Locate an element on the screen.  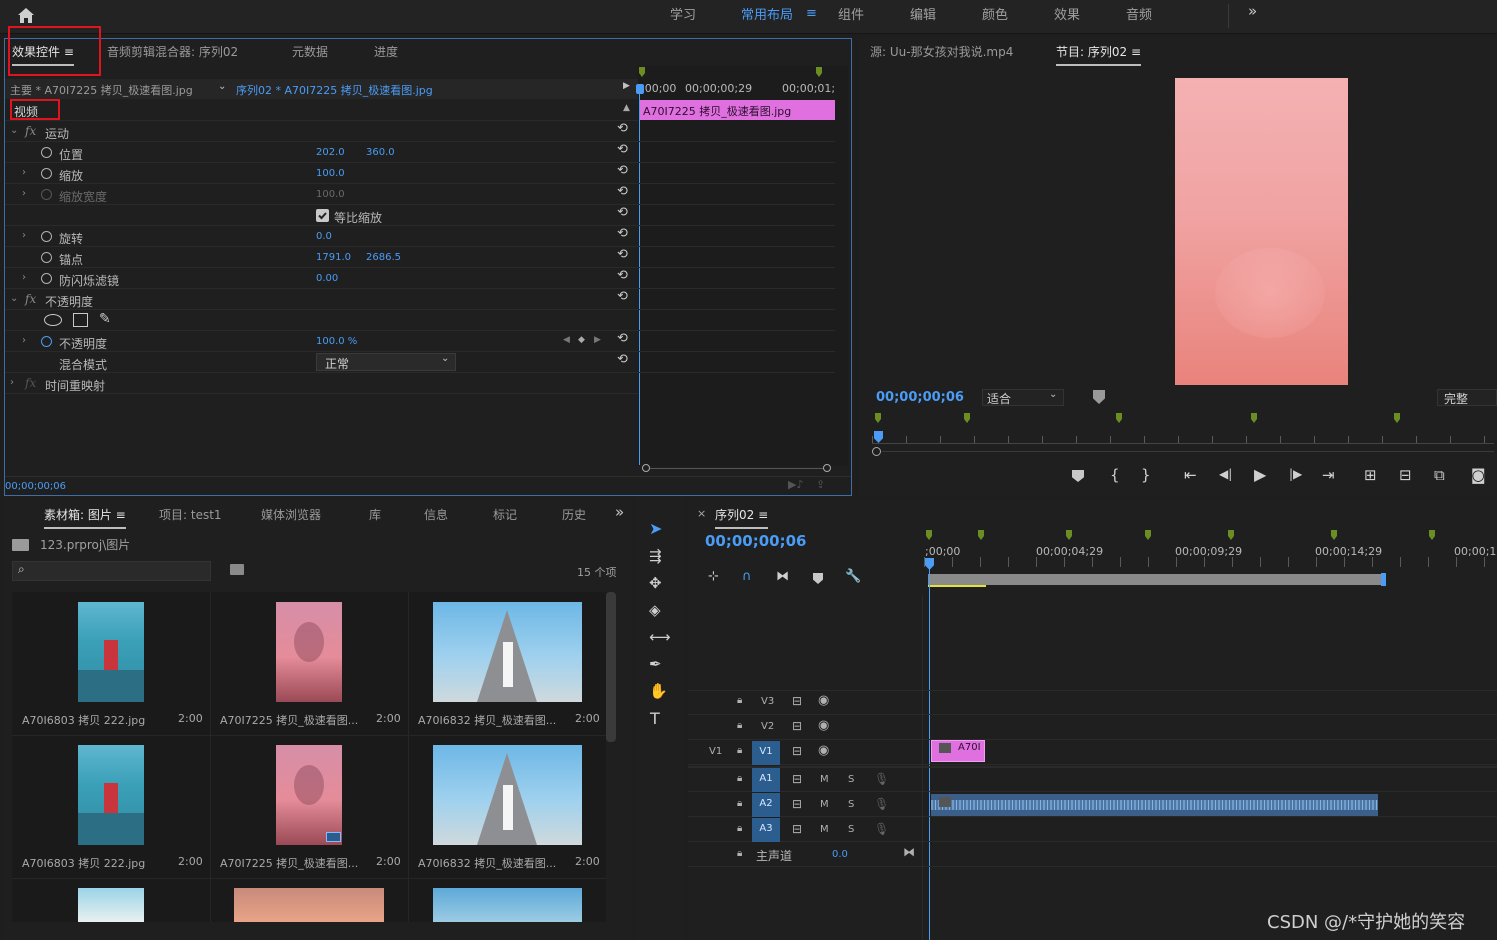
eye-icon: ◉ is located at coordinates (823, 750).